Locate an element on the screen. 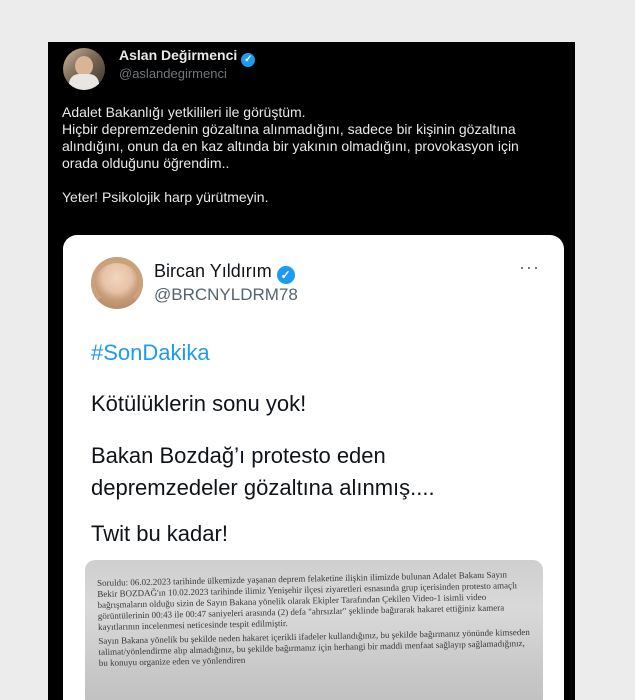  quoted-text-line: Kötülüklerin sonu yok! is located at coordinates (199, 403).